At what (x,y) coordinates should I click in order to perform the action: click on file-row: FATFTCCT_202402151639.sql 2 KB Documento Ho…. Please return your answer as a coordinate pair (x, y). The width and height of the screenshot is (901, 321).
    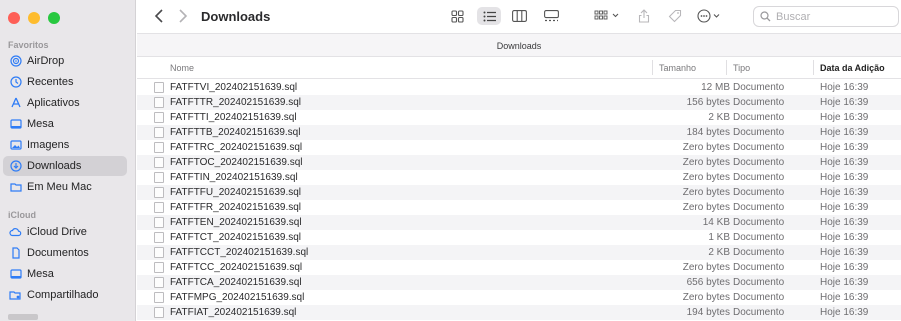
    Looking at the image, I should click on (519, 252).